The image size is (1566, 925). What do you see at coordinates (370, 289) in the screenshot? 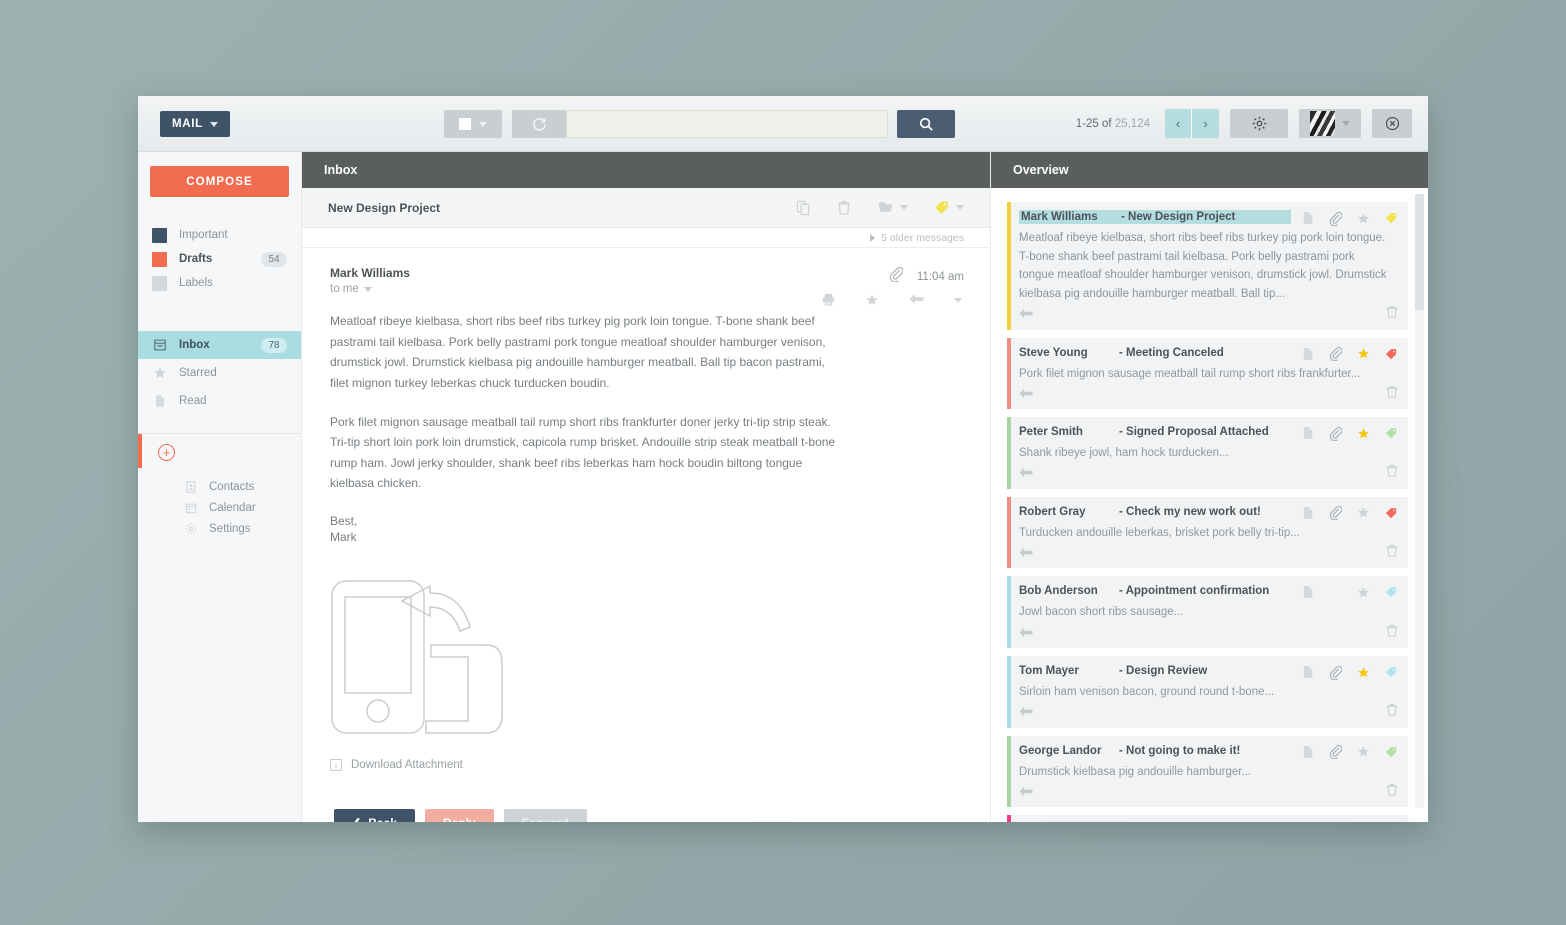
I see `recipient-toggle: to me` at bounding box center [370, 289].